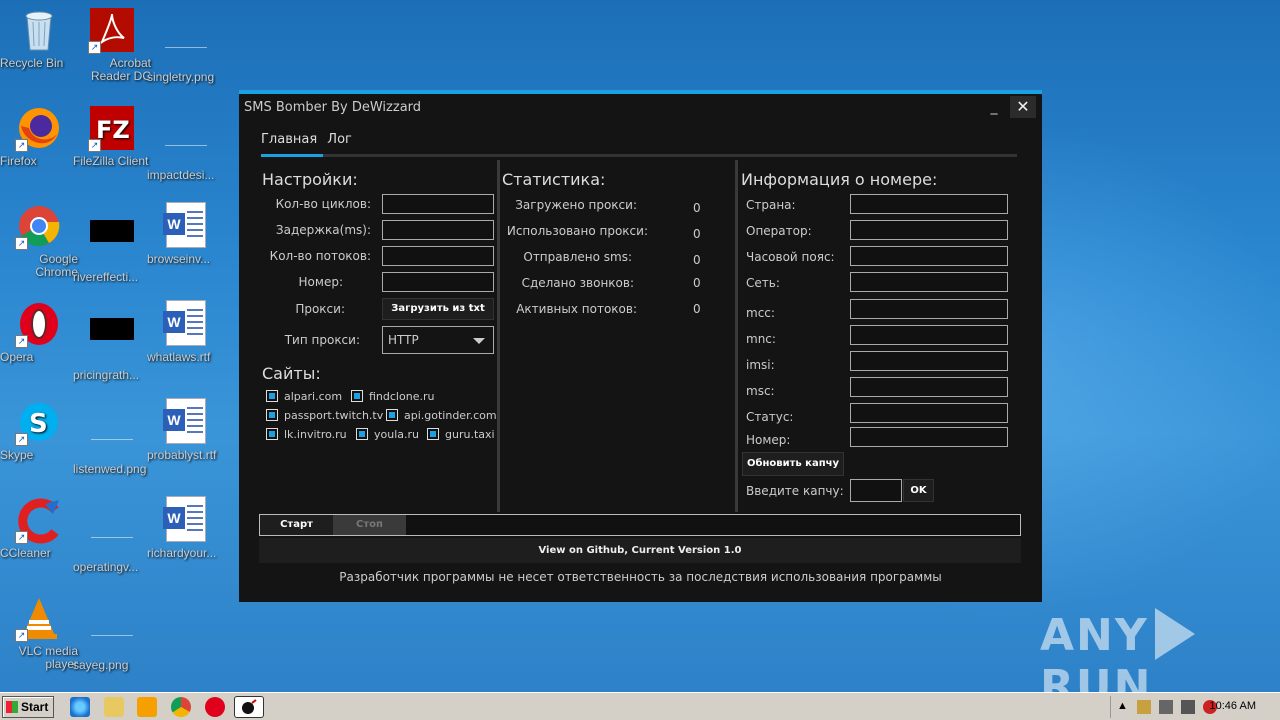 The image size is (1280, 720). What do you see at coordinates (779, 231) in the screenshot?
I see `info-label: Оператор:` at bounding box center [779, 231].